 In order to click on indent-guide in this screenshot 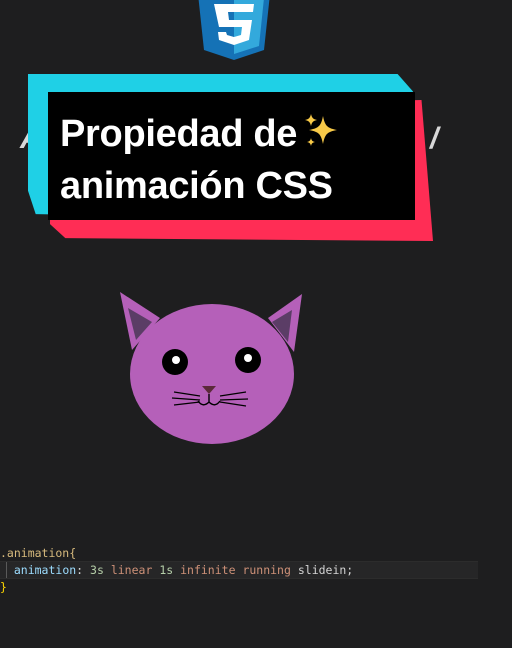, I will do `click(6, 570)`.